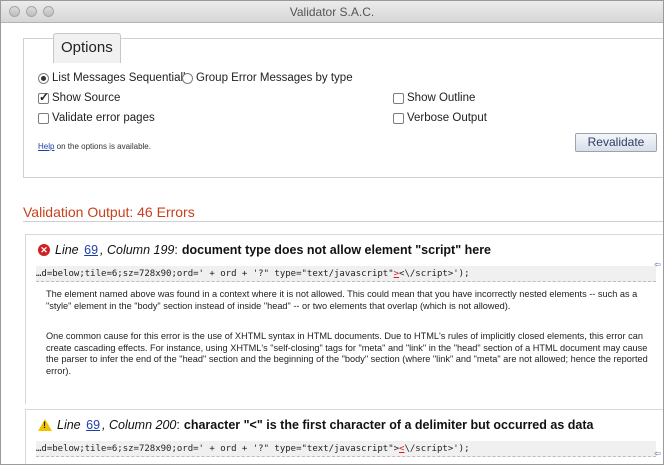 This screenshot has height=465, width=664. Describe the element at coordinates (616, 142) in the screenshot. I see `revalidate-button: Revalidate` at that location.